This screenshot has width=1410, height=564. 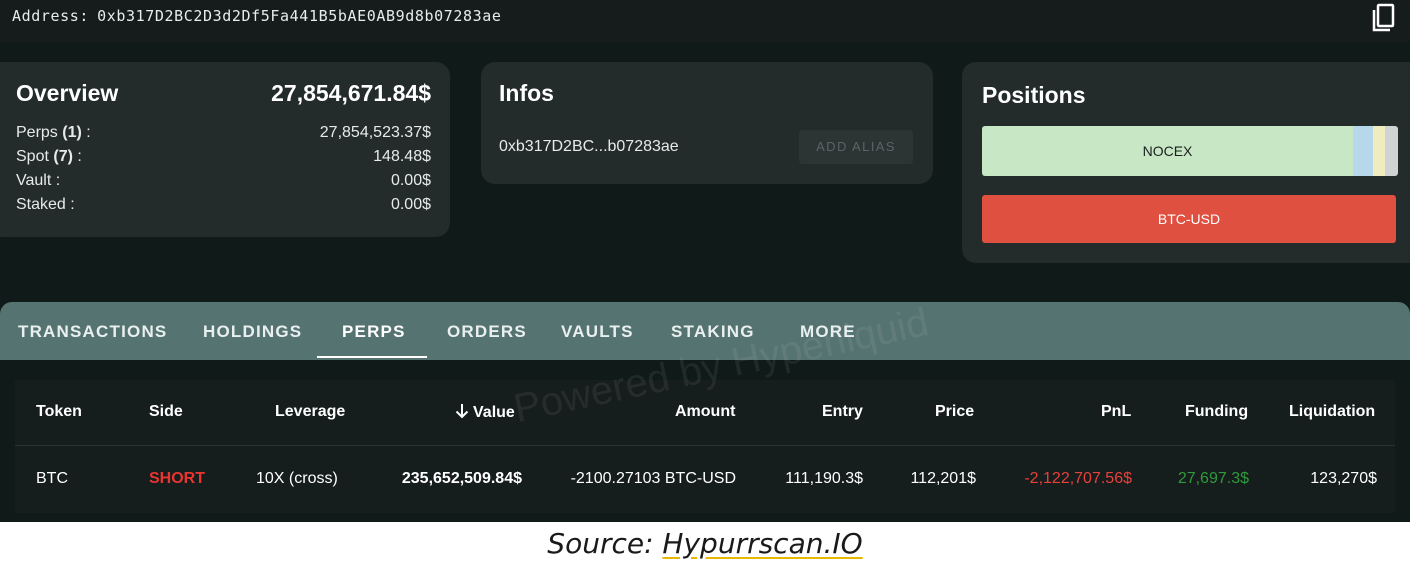 I want to click on infos-title: Infos, so click(x=526, y=93).